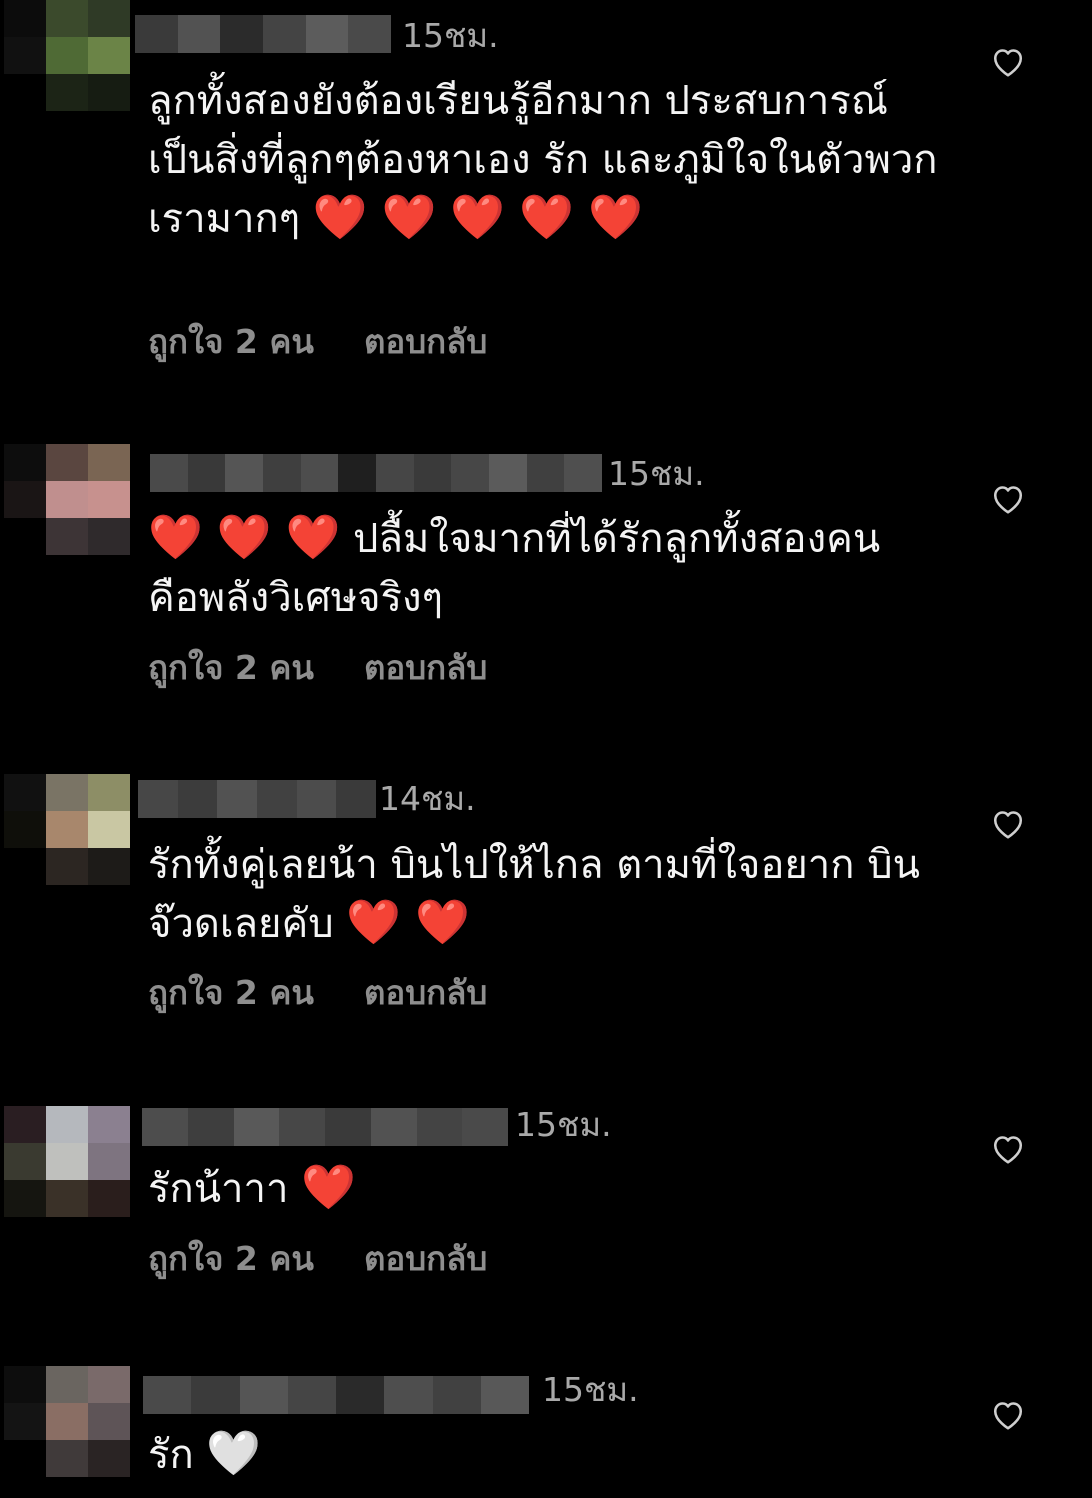 This screenshot has height=1498, width=1092. What do you see at coordinates (427, 798) in the screenshot?
I see `comment-timestamp: 14ชม.` at bounding box center [427, 798].